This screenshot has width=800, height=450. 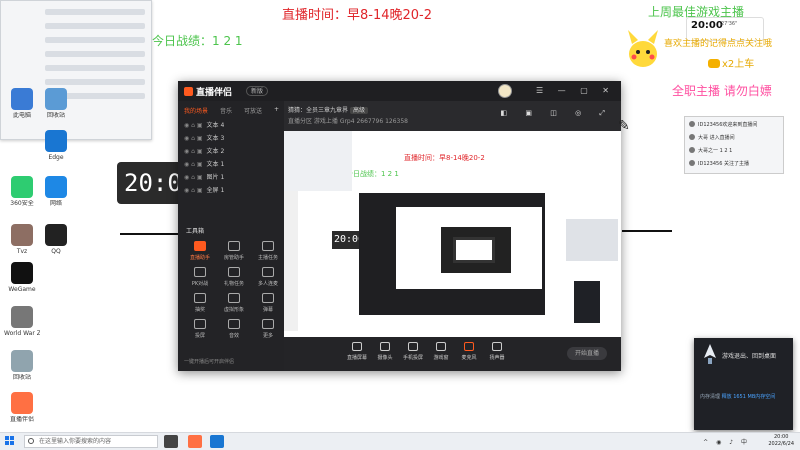 What do you see at coordinates (587, 302) in the screenshot?
I see `preview-notification` at bounding box center [587, 302].